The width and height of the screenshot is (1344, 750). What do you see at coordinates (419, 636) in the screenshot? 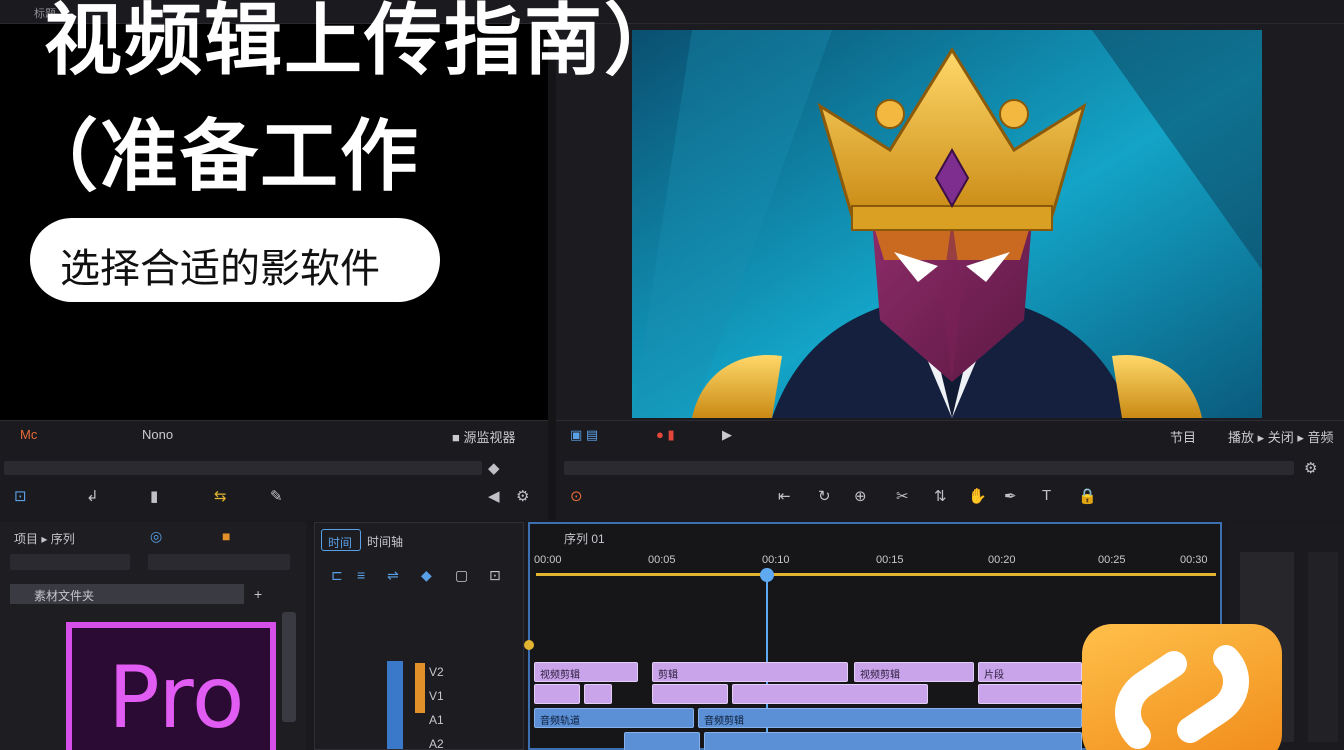
I see `timeline-track-headers: 时间 时间轴 ⊏ ≡ ⇌ ◆ ▢ ⊡ V2 V1 A1 A2` at bounding box center [419, 636].